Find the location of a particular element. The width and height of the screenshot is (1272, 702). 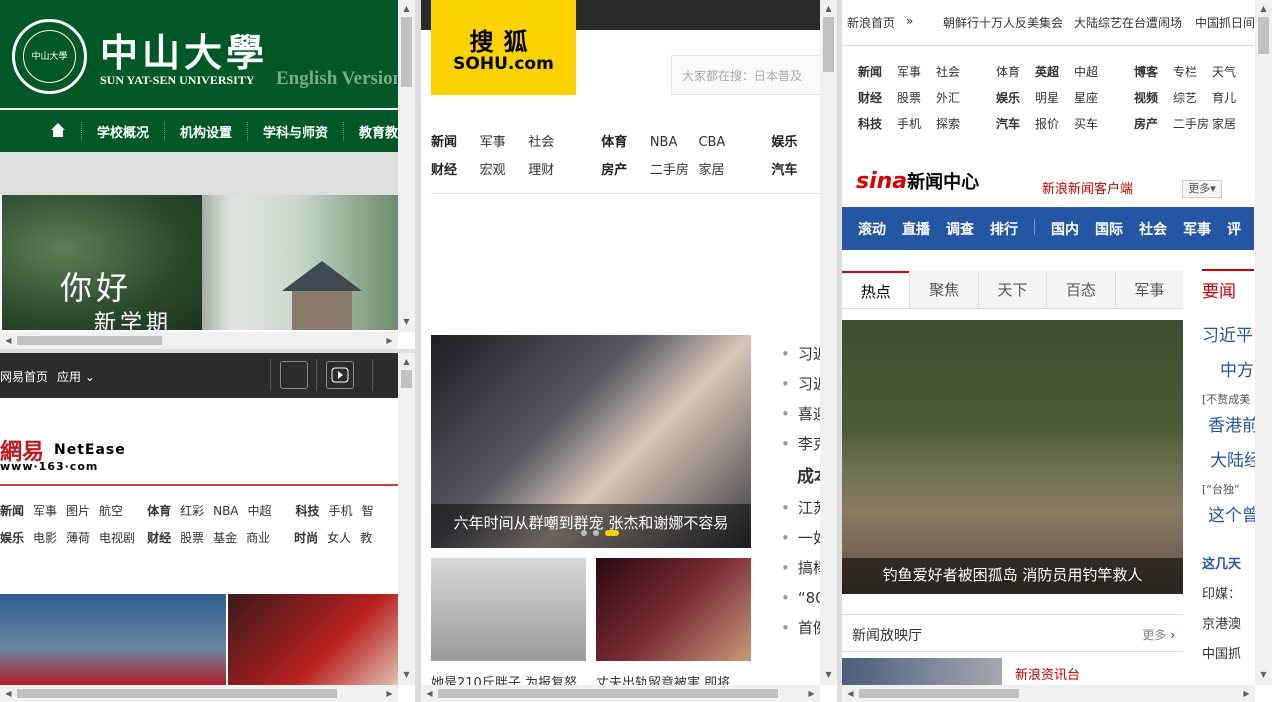

netease-photo-player is located at coordinates (313, 639).